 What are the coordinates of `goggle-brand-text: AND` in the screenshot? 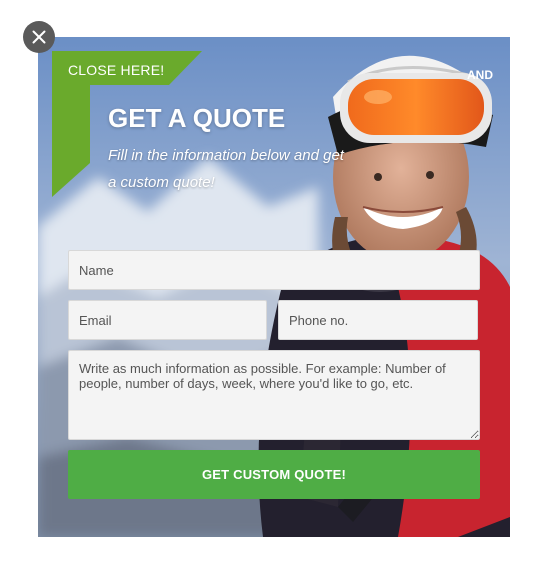 It's located at (480, 75).